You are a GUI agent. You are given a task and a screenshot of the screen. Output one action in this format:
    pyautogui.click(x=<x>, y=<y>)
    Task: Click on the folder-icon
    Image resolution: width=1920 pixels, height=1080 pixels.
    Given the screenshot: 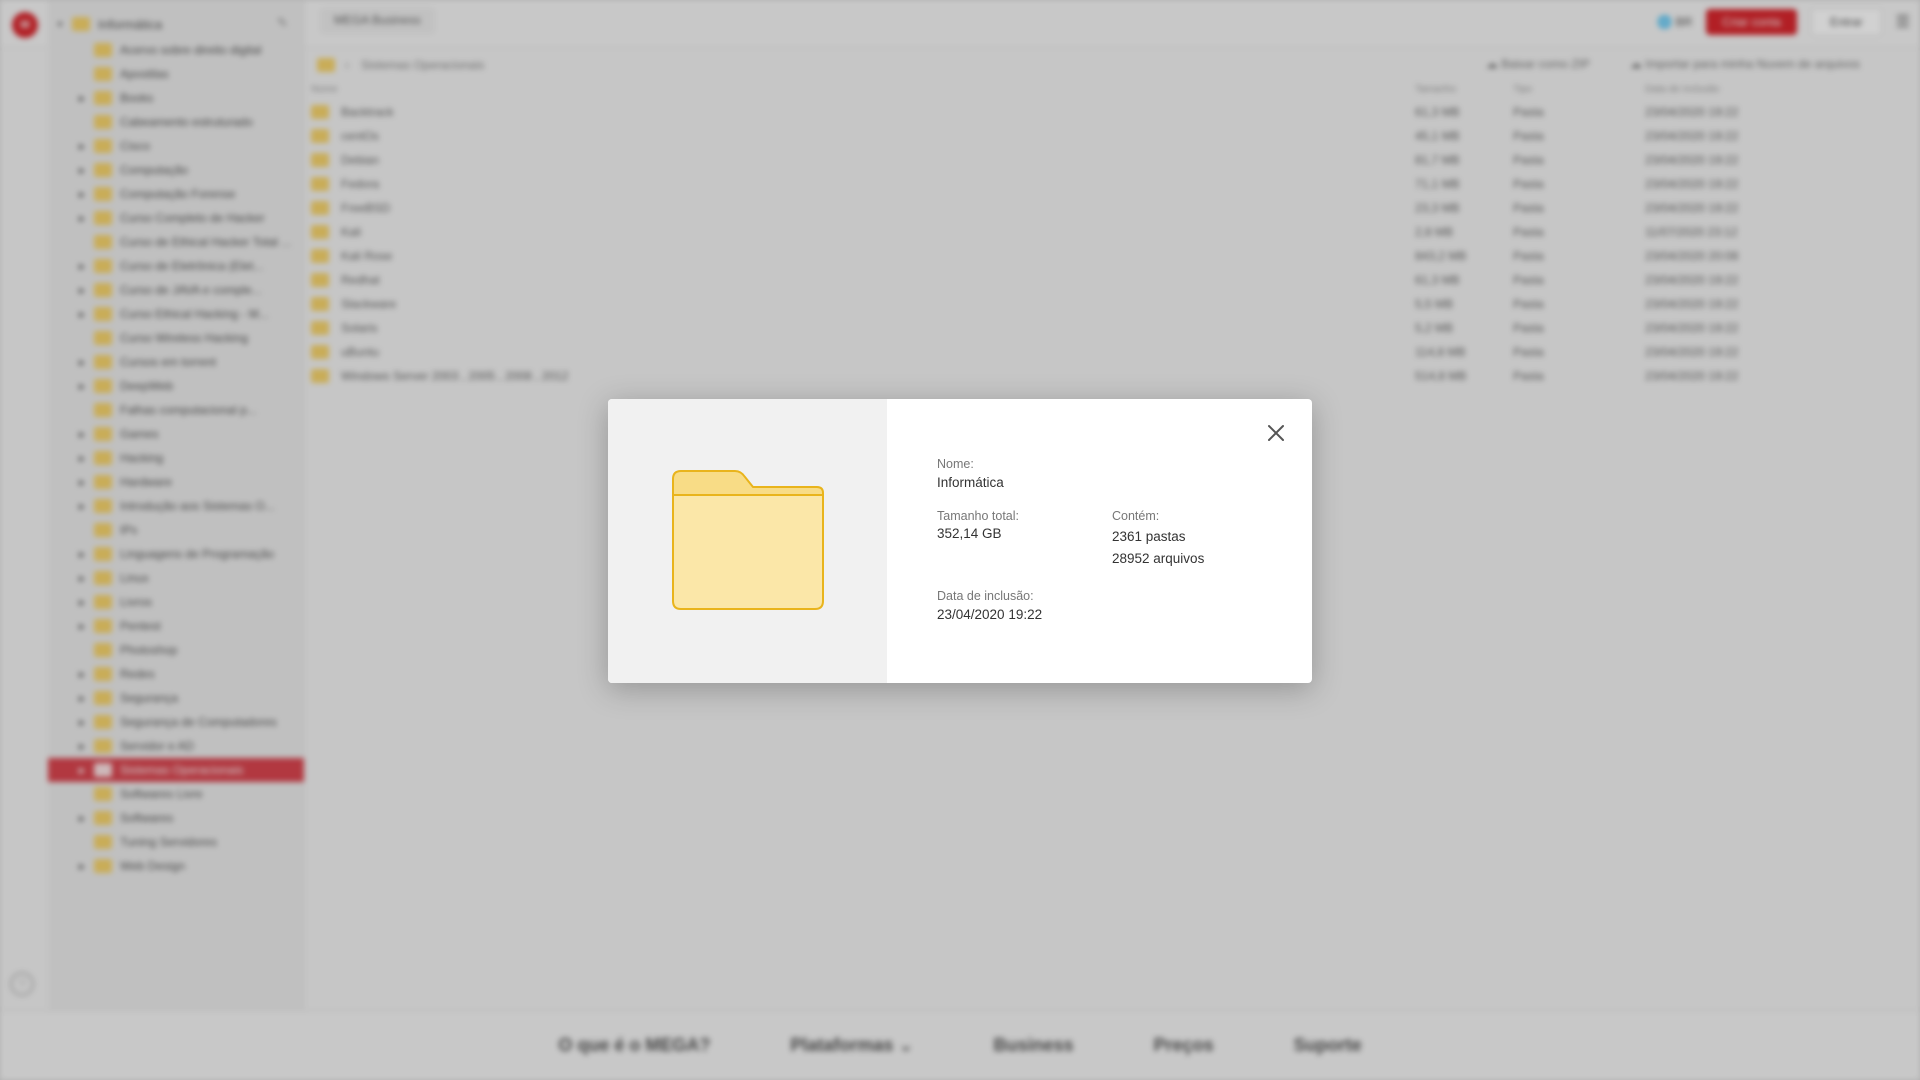 What is the action you would take?
    pyautogui.click(x=748, y=540)
    